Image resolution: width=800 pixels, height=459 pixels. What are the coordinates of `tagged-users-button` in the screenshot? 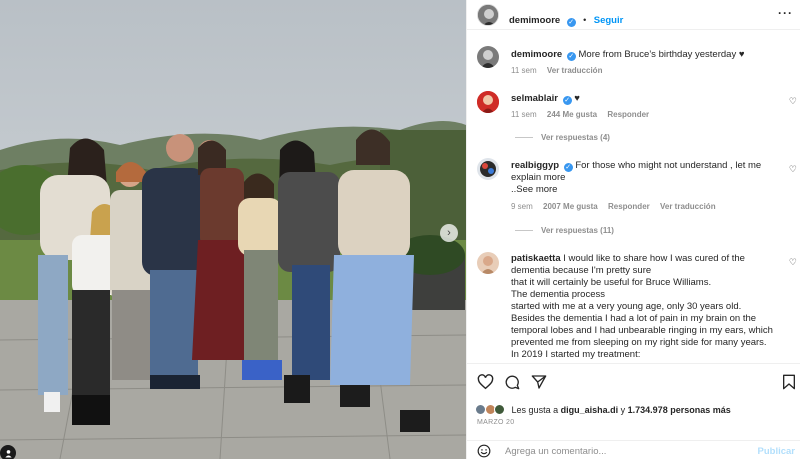 It's located at (8, 452).